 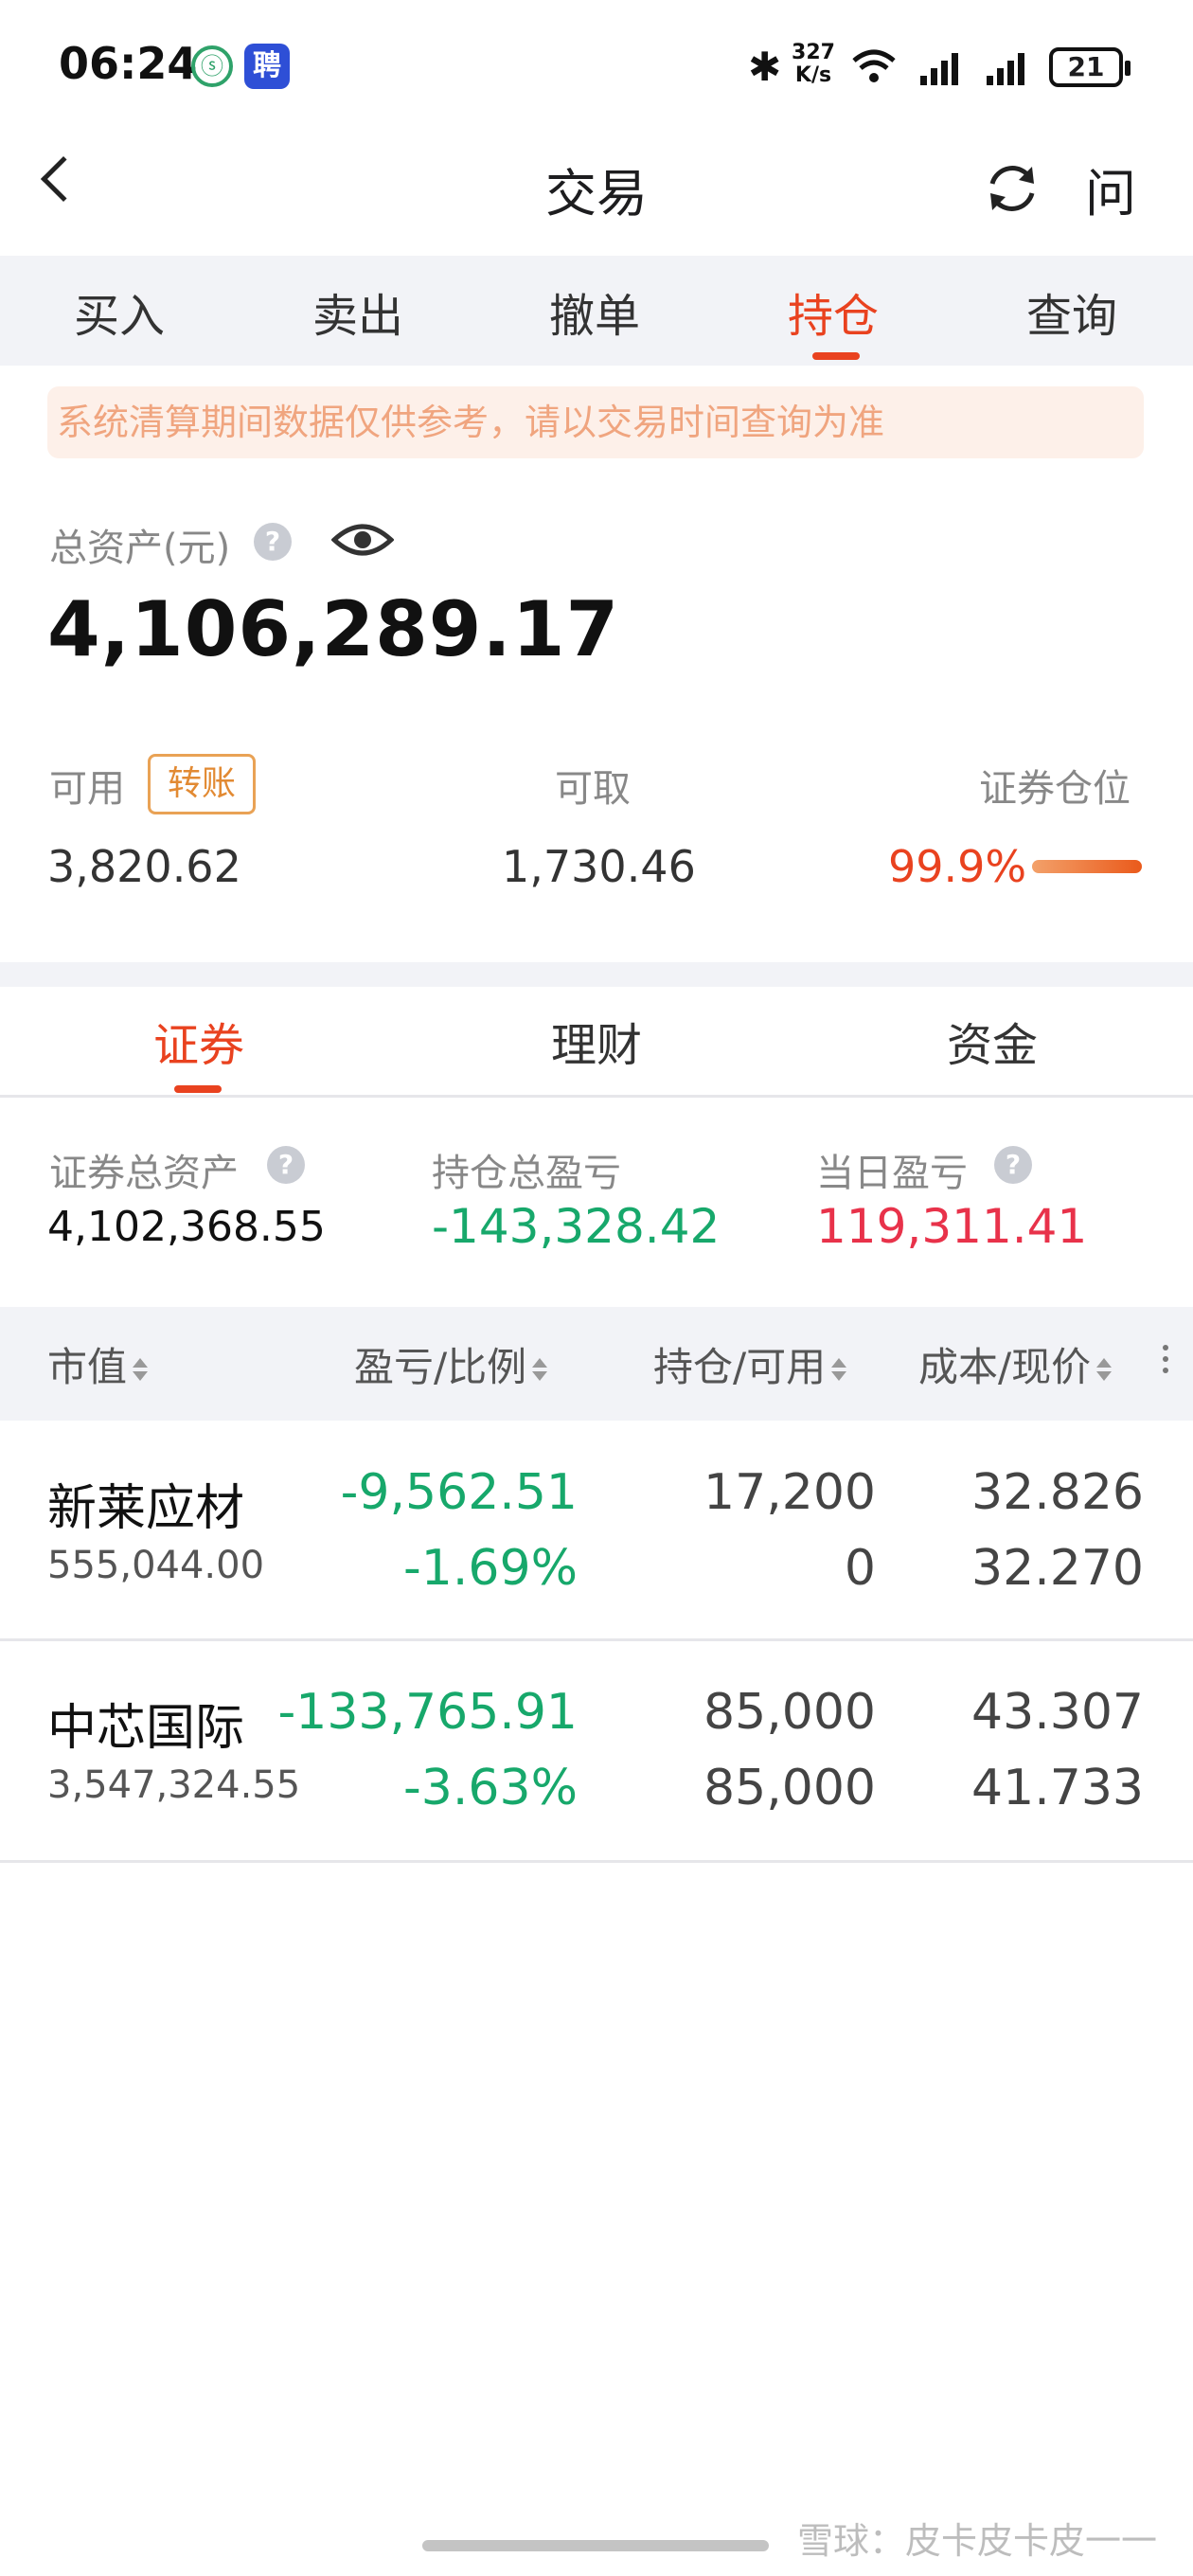 What do you see at coordinates (596, 66) in the screenshot?
I see `status-bar: 06:24 ⓢ 聘 ✱ 327 K/s 21` at bounding box center [596, 66].